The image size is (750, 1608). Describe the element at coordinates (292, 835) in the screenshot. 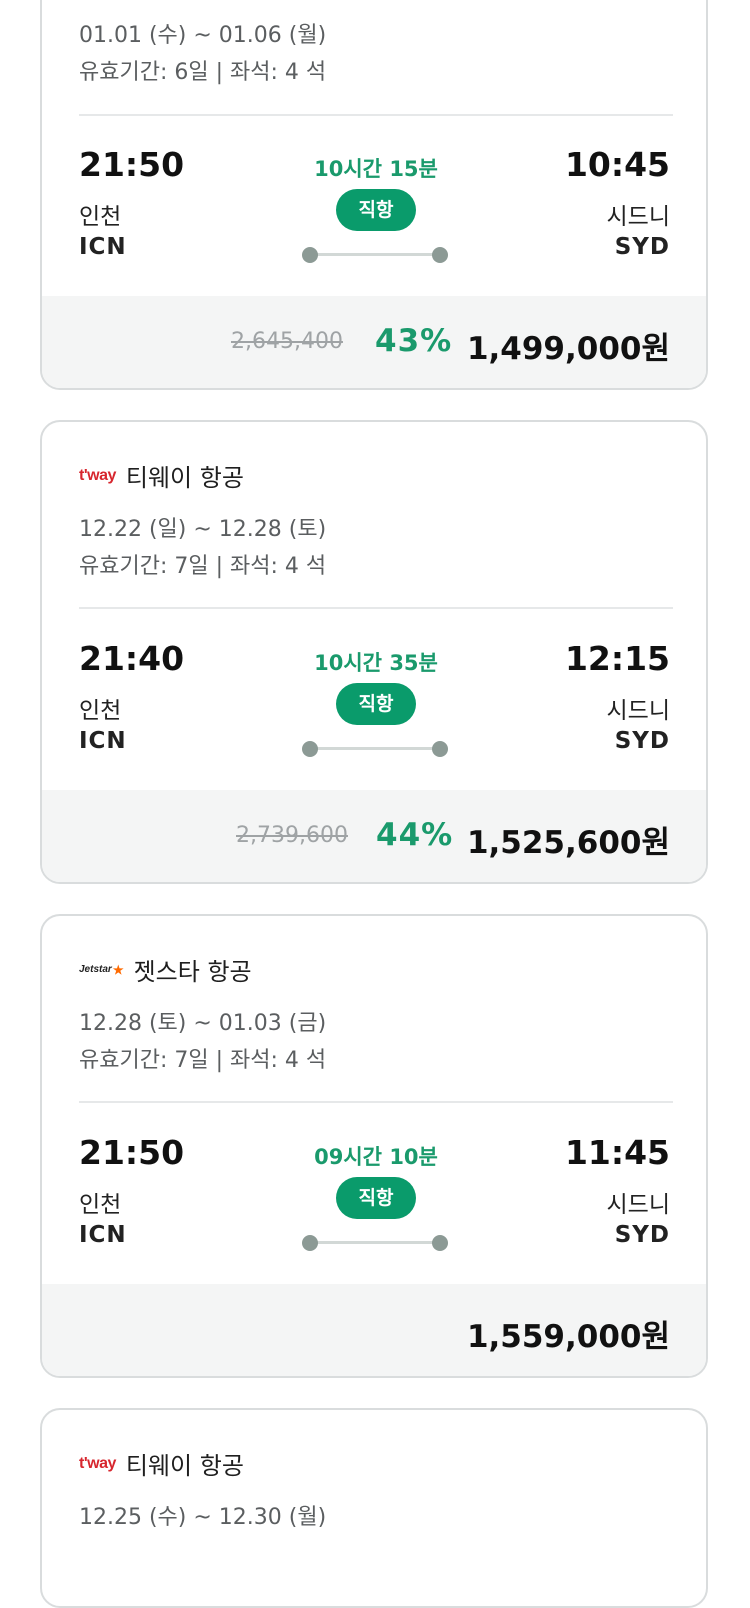

I see `original-price: 2,739,600` at that location.